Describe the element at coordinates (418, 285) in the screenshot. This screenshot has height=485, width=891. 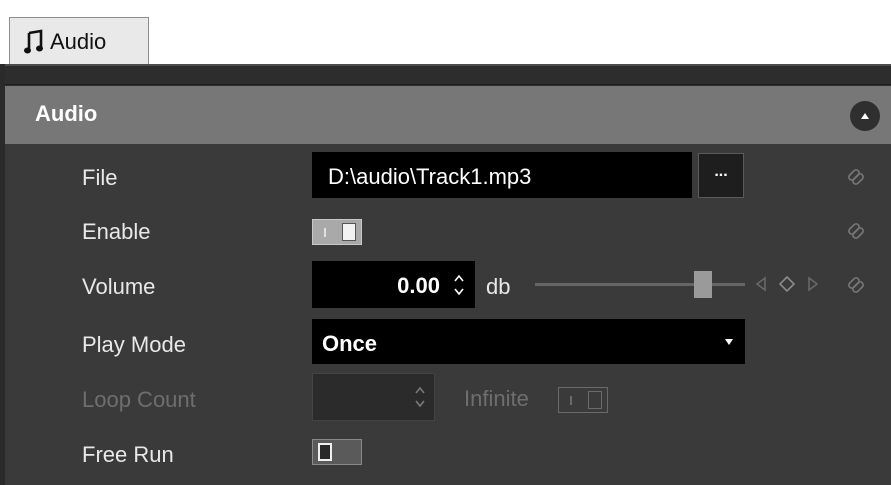
I see `volume-value: 0.00` at that location.